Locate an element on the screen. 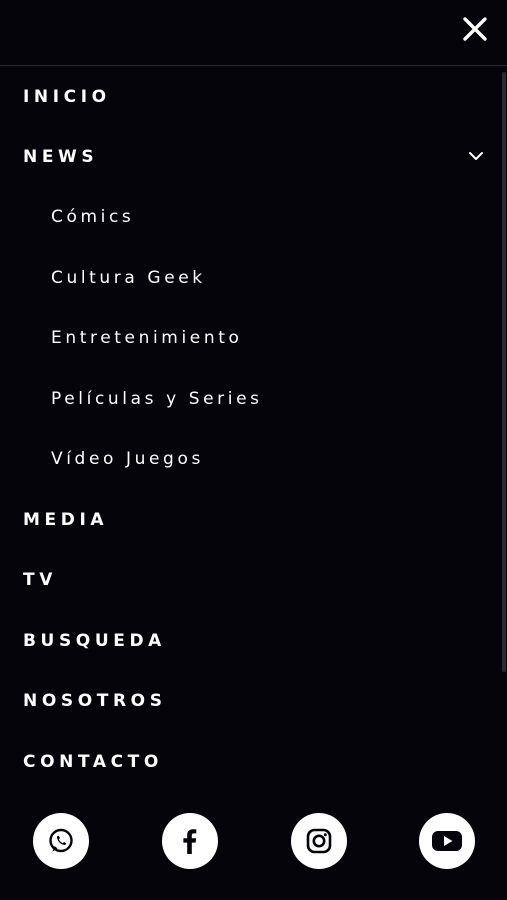 This screenshot has height=900, width=507. chevron-down-icon is located at coordinates (476, 156).